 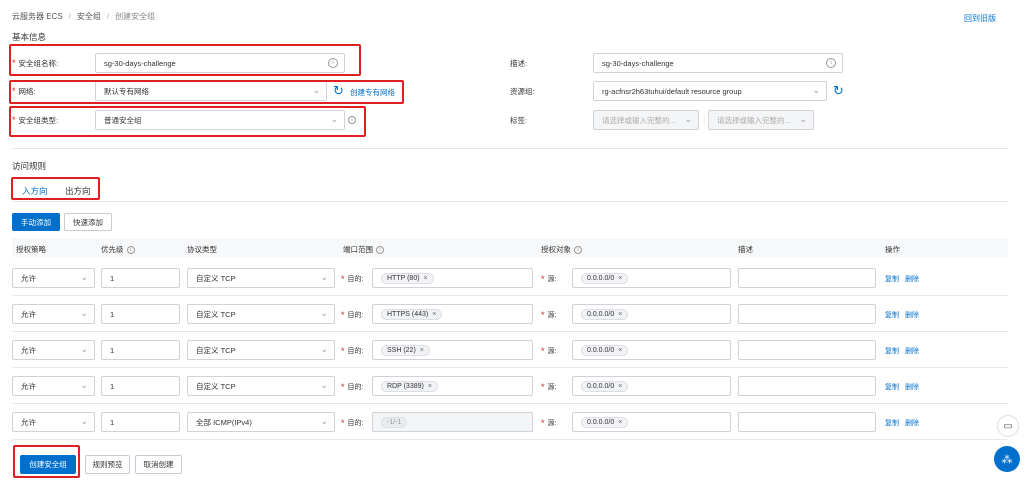 What do you see at coordinates (1007, 459) in the screenshot?
I see `apps-icon: ⁂` at bounding box center [1007, 459].